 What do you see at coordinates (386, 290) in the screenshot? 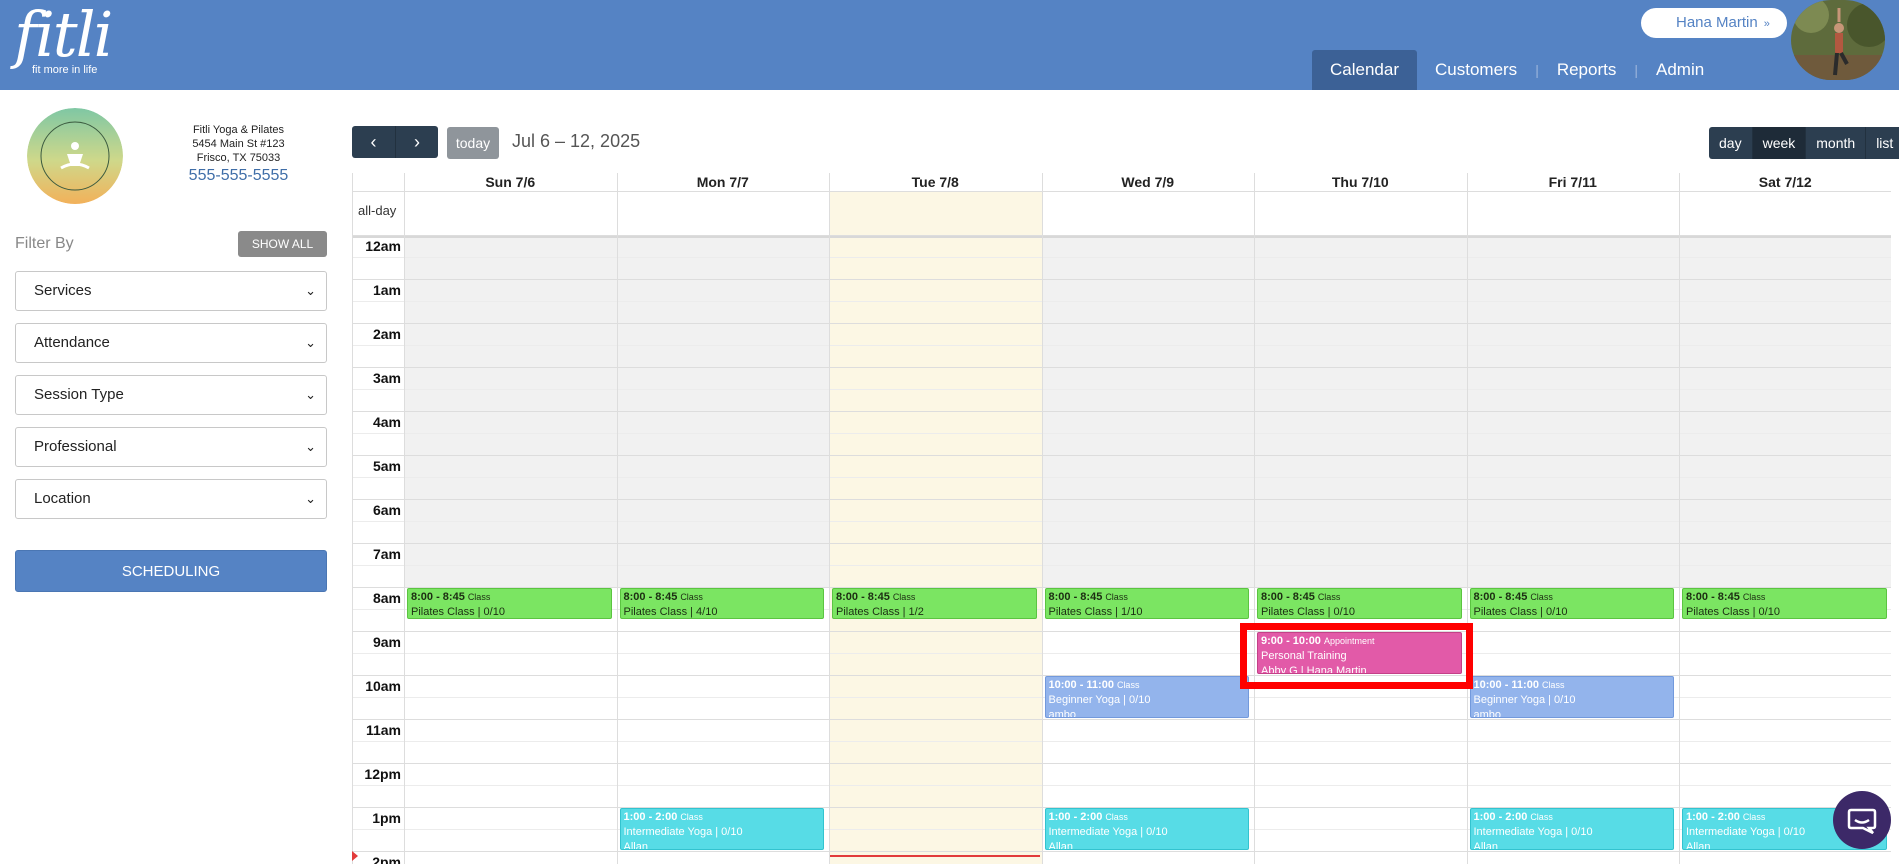
I see `hour-label: 1am` at bounding box center [386, 290].